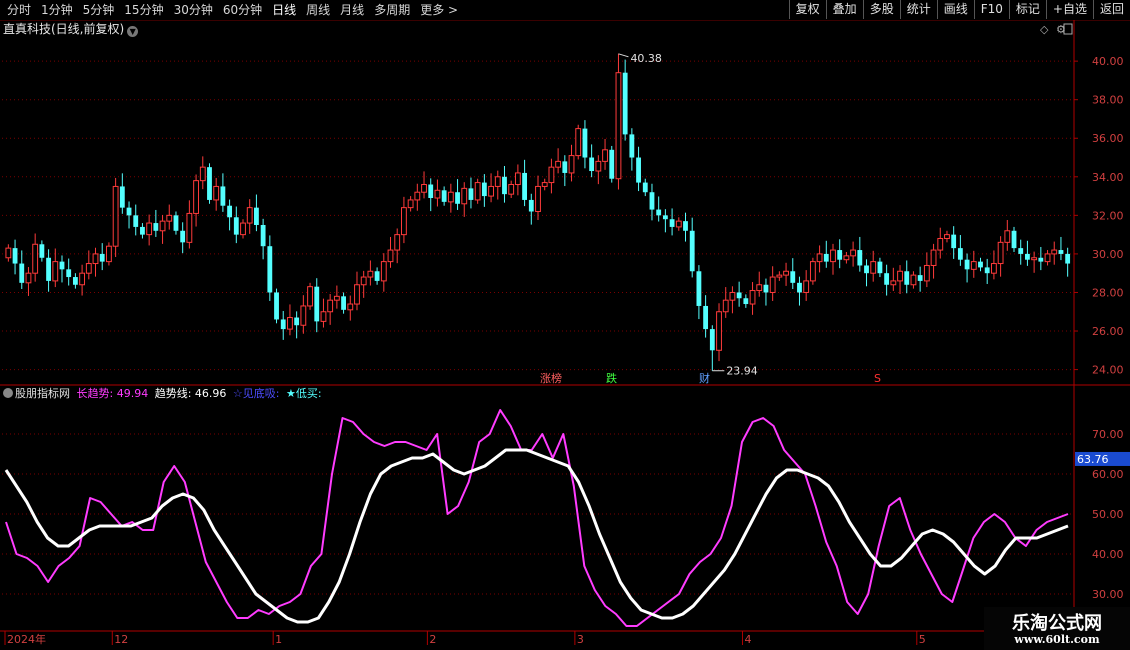 The height and width of the screenshot is (650, 1130). I want to click on price-tick-label: 28.00, so click(1108, 292).